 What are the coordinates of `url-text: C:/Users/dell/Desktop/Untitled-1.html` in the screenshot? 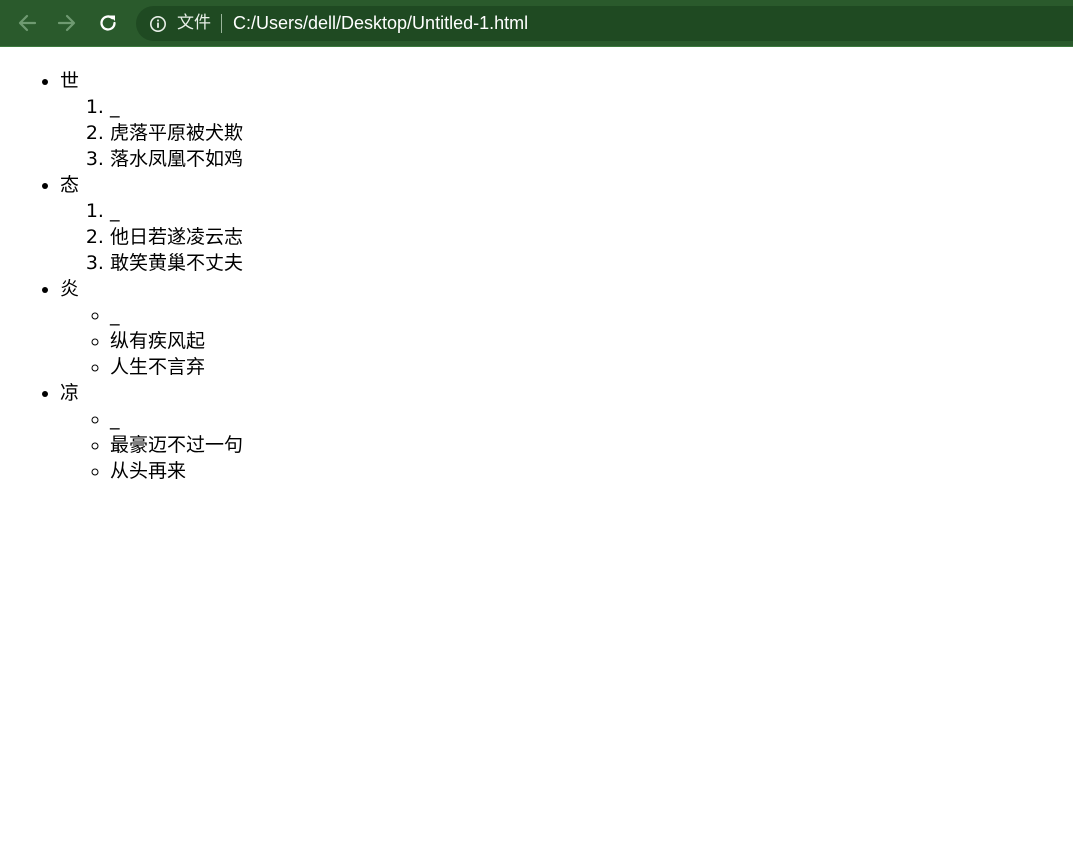 It's located at (380, 23).